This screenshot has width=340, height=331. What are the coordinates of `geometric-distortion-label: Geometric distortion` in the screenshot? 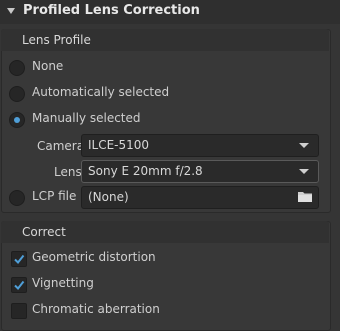 It's located at (94, 257).